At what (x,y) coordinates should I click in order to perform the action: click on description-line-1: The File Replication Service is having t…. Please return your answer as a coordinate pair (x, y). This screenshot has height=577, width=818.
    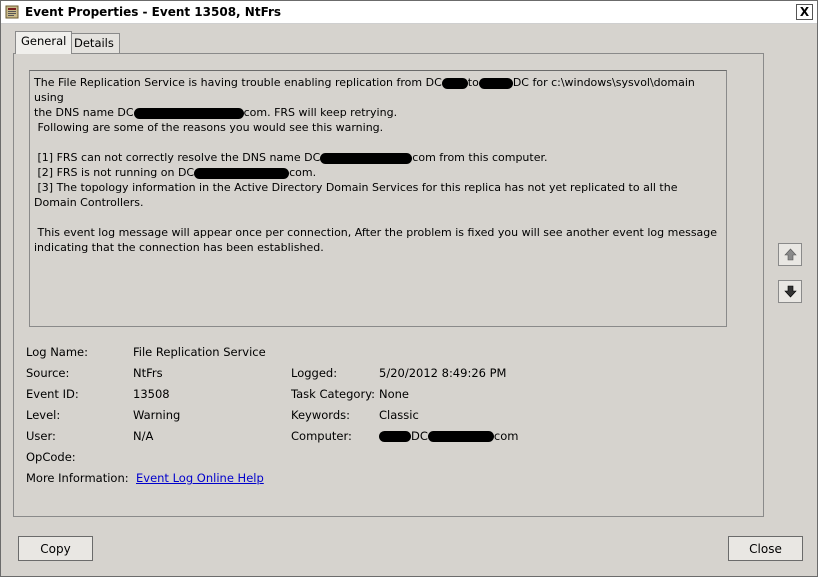
    Looking at the image, I should click on (366, 90).